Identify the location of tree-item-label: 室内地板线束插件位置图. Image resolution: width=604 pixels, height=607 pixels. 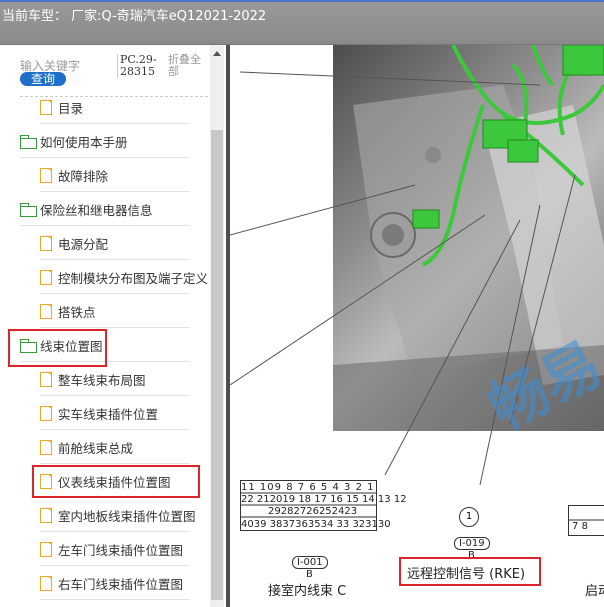
(127, 516).